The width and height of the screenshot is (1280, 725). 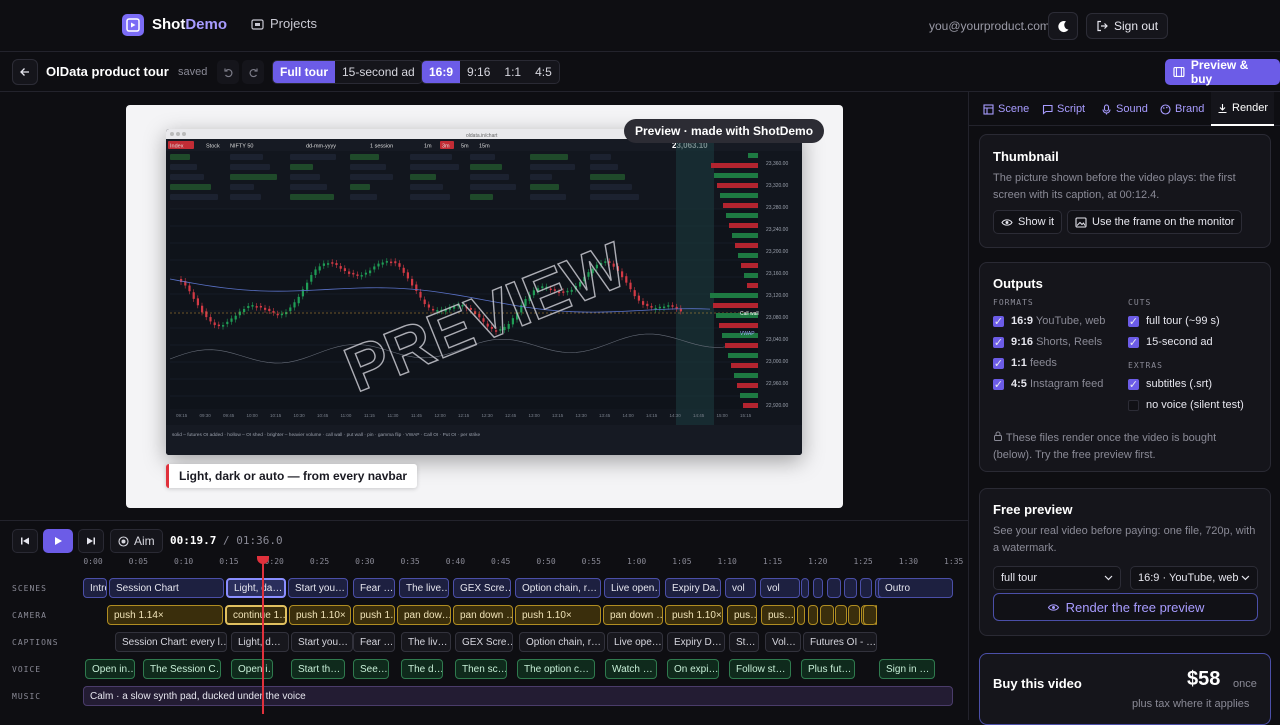 What do you see at coordinates (1025, 363) in the screenshot?
I see `format-checkbox-1-1: ✓ 1:1 feeds` at bounding box center [1025, 363].